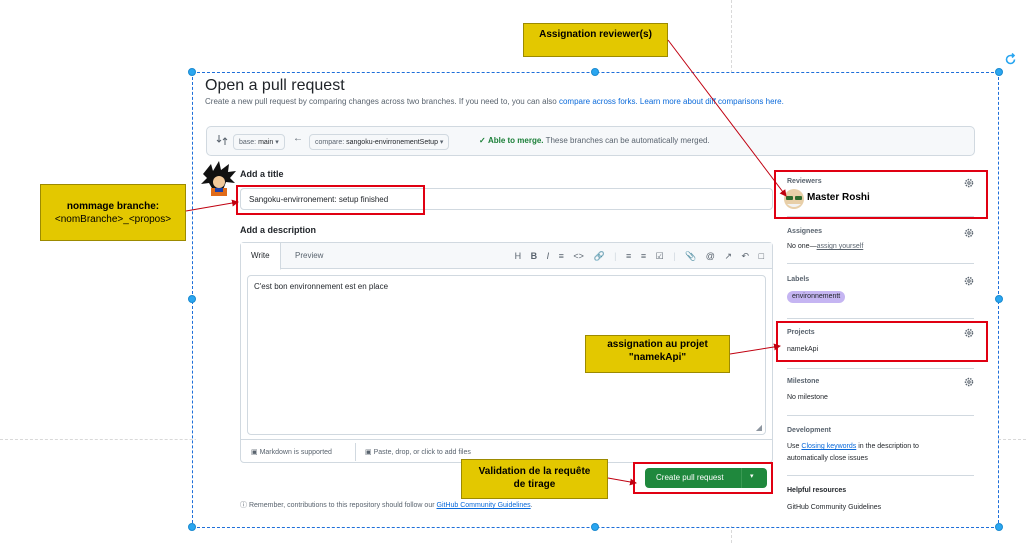 This screenshot has width=1026, height=543. What do you see at coordinates (999, 527) in the screenshot?
I see `resize-handle-bottom-right` at bounding box center [999, 527].